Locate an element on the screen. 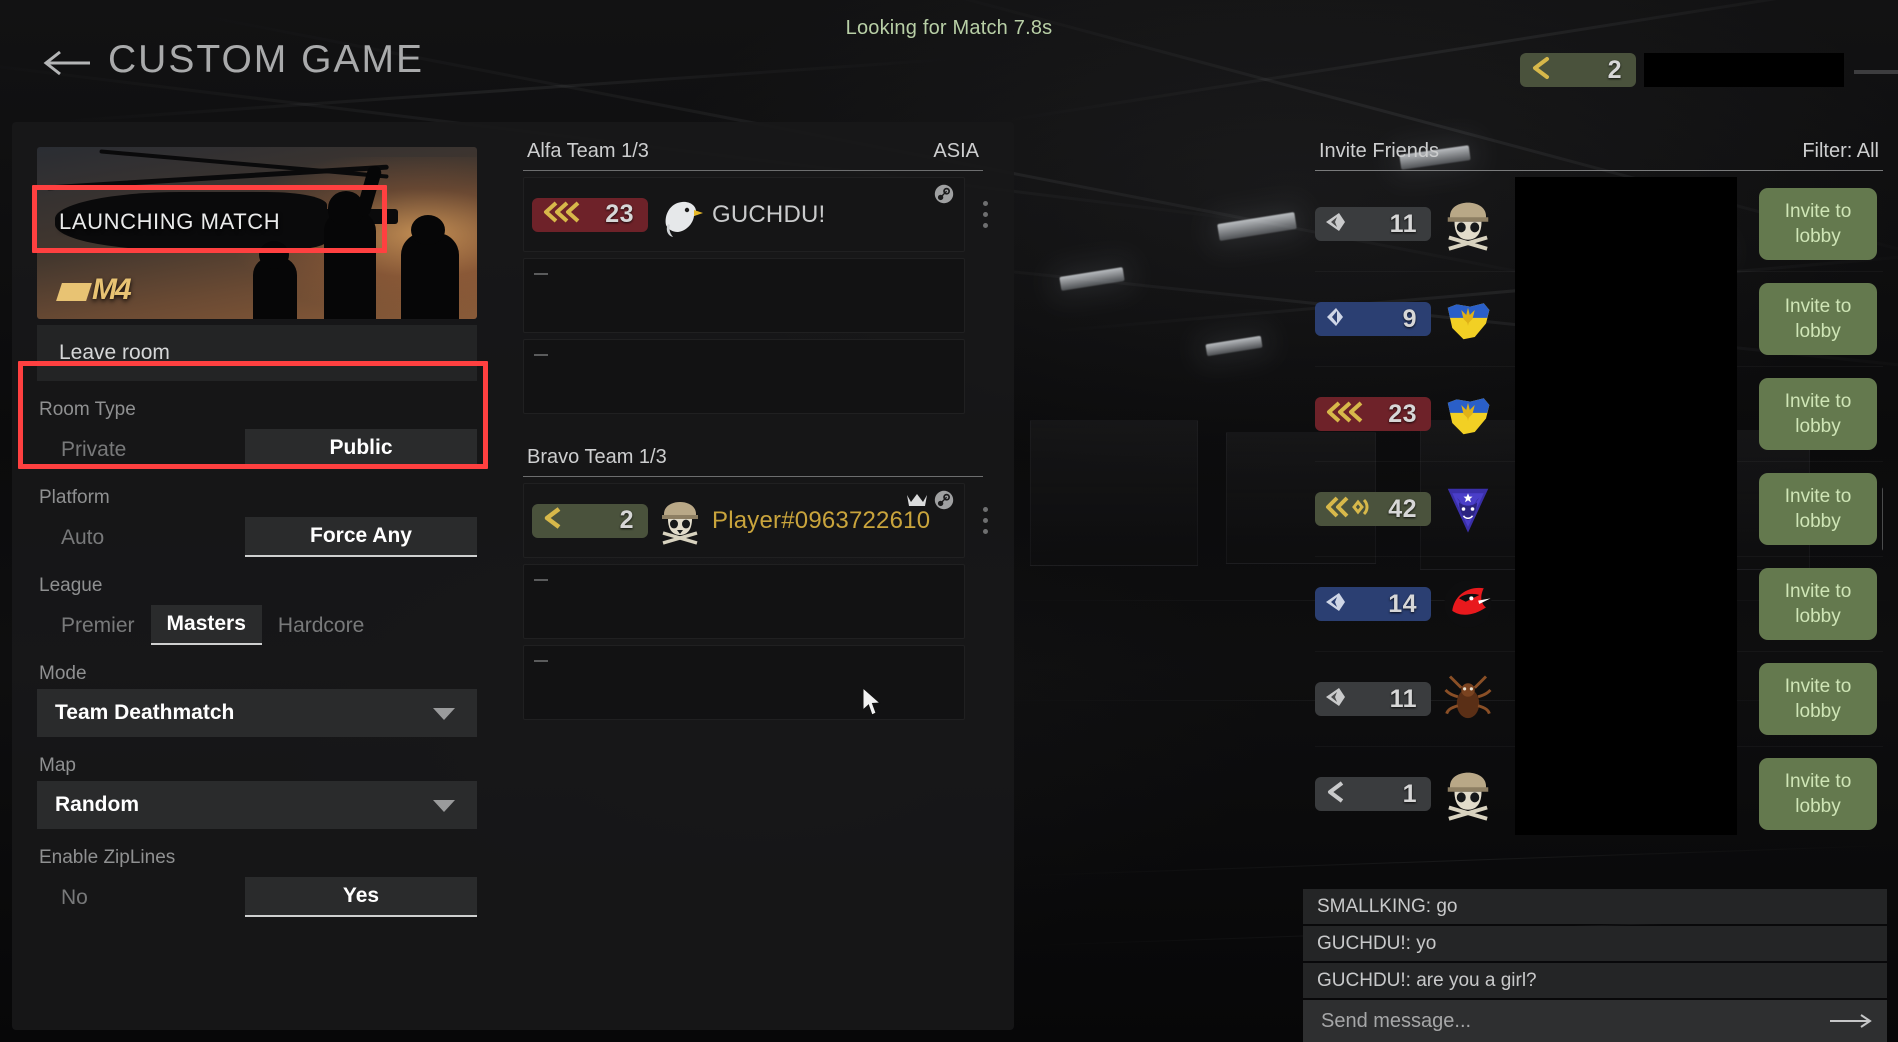 The height and width of the screenshot is (1042, 1898). platform-option-auto: Auto is located at coordinates (141, 538).